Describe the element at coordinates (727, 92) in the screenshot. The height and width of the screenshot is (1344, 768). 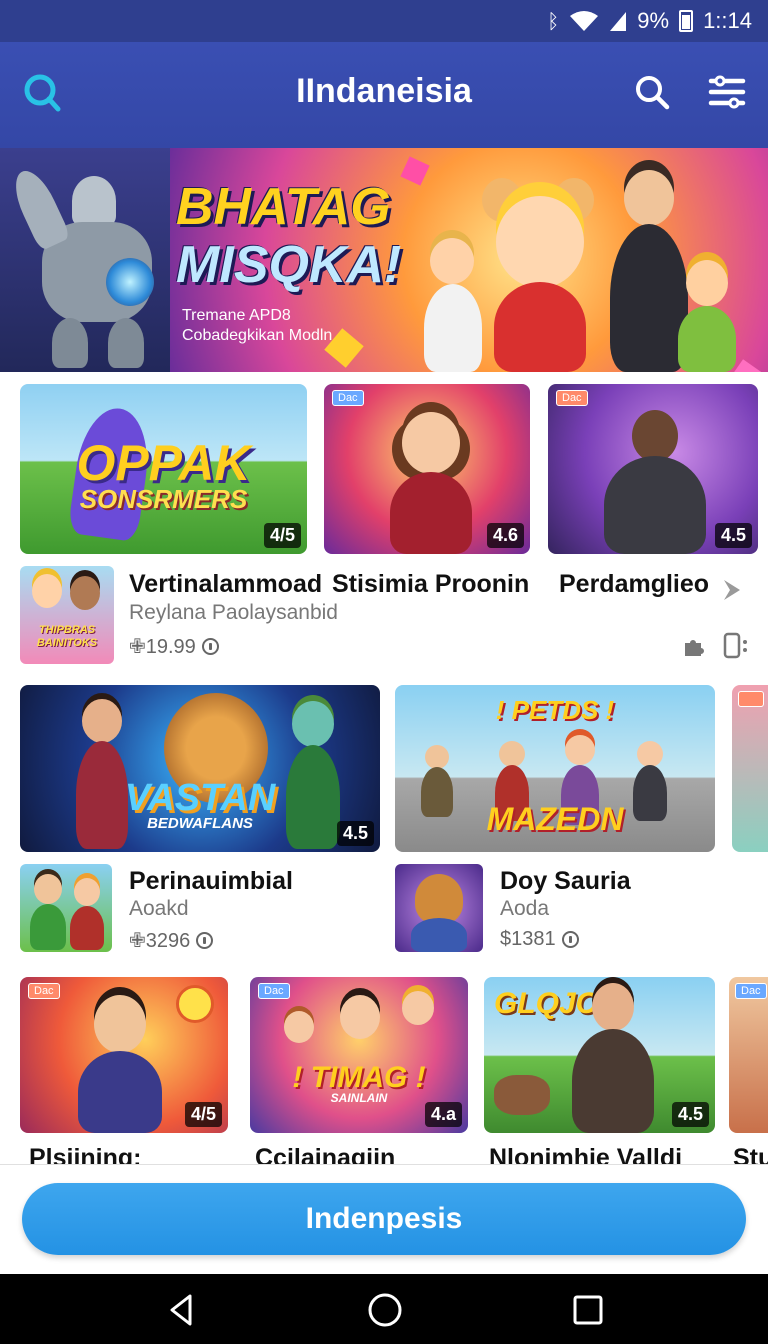
I see `menu-icon` at that location.